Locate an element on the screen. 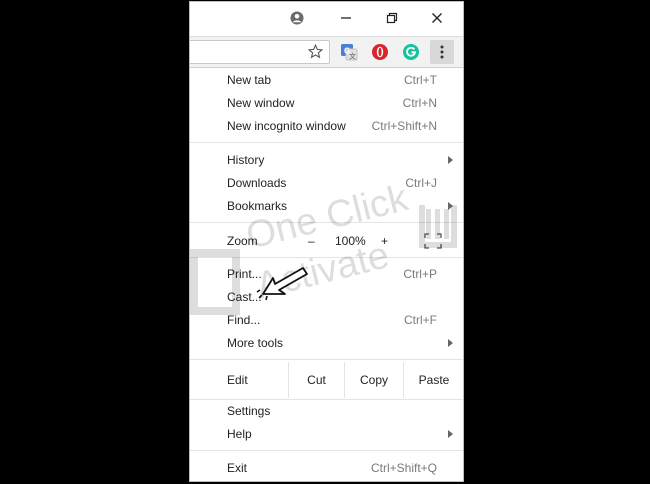 Image resolution: width=650 pixels, height=484 pixels. restore-icon is located at coordinates (392, 18).